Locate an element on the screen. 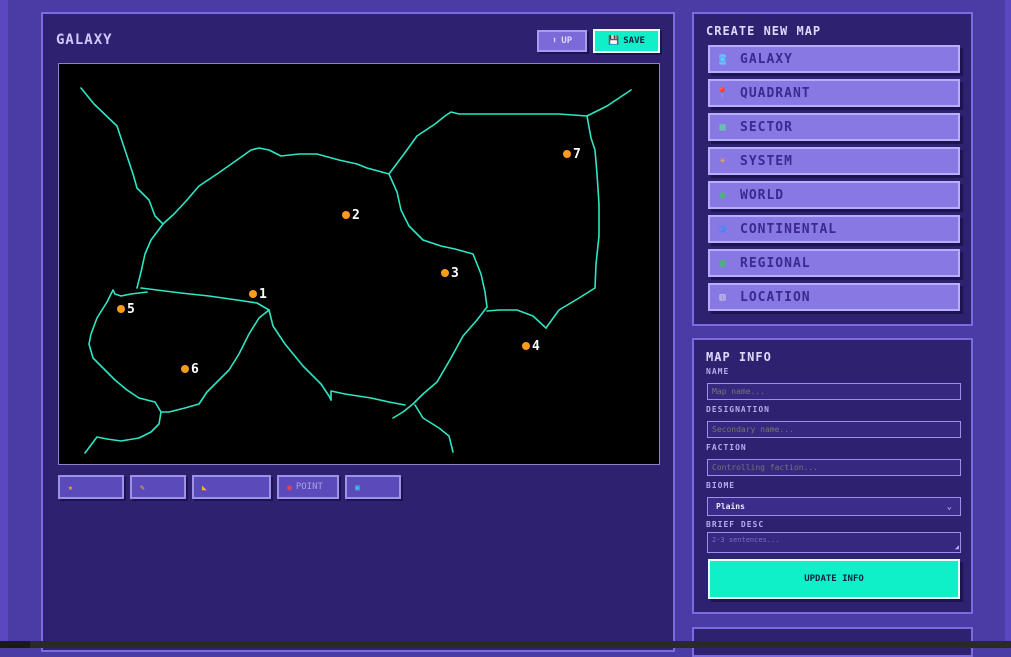 Image resolution: width=1011 pixels, height=657 pixels. create-continental-label: CONTINENTAL is located at coordinates (789, 229).